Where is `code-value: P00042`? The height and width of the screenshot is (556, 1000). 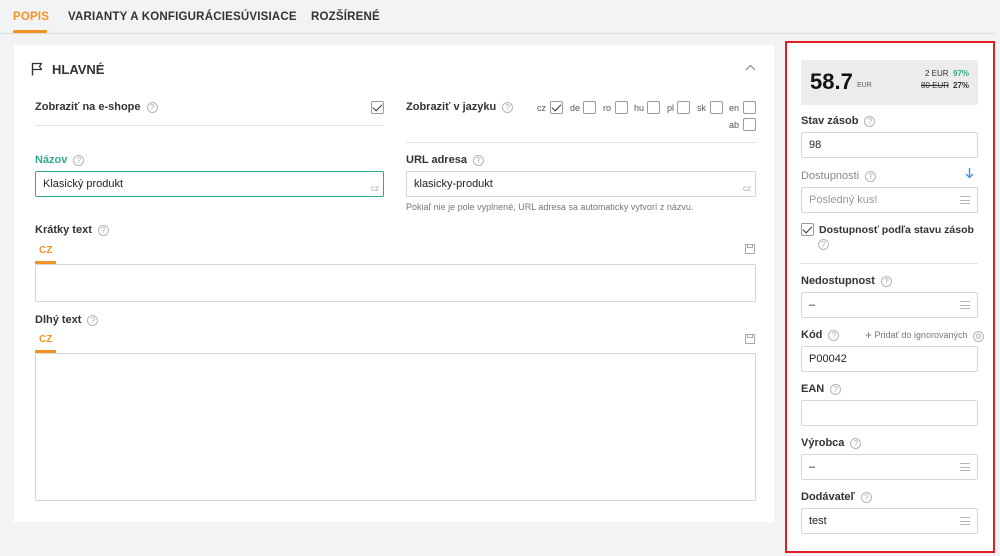 code-value: P00042 is located at coordinates (828, 359).